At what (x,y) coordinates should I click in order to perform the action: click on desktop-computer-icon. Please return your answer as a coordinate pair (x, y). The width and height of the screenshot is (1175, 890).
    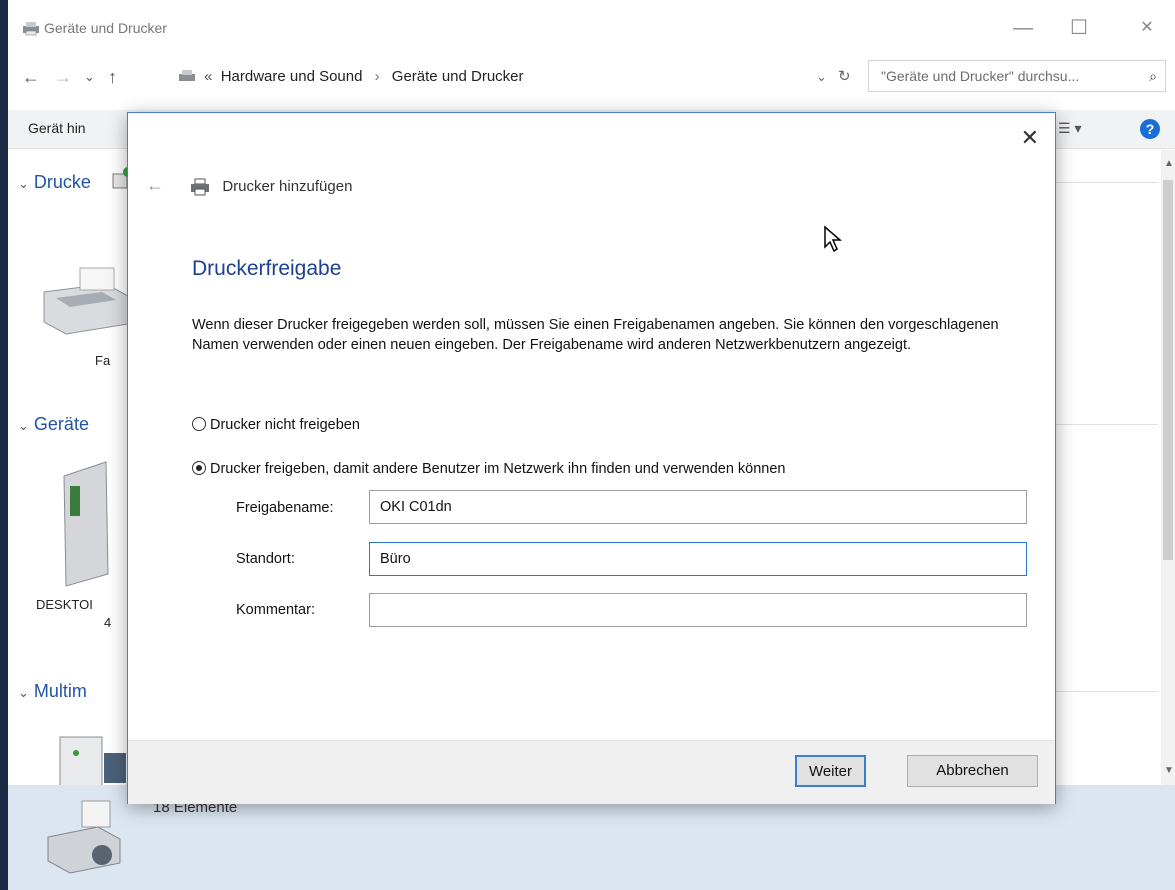
    Looking at the image, I should click on (86, 523).